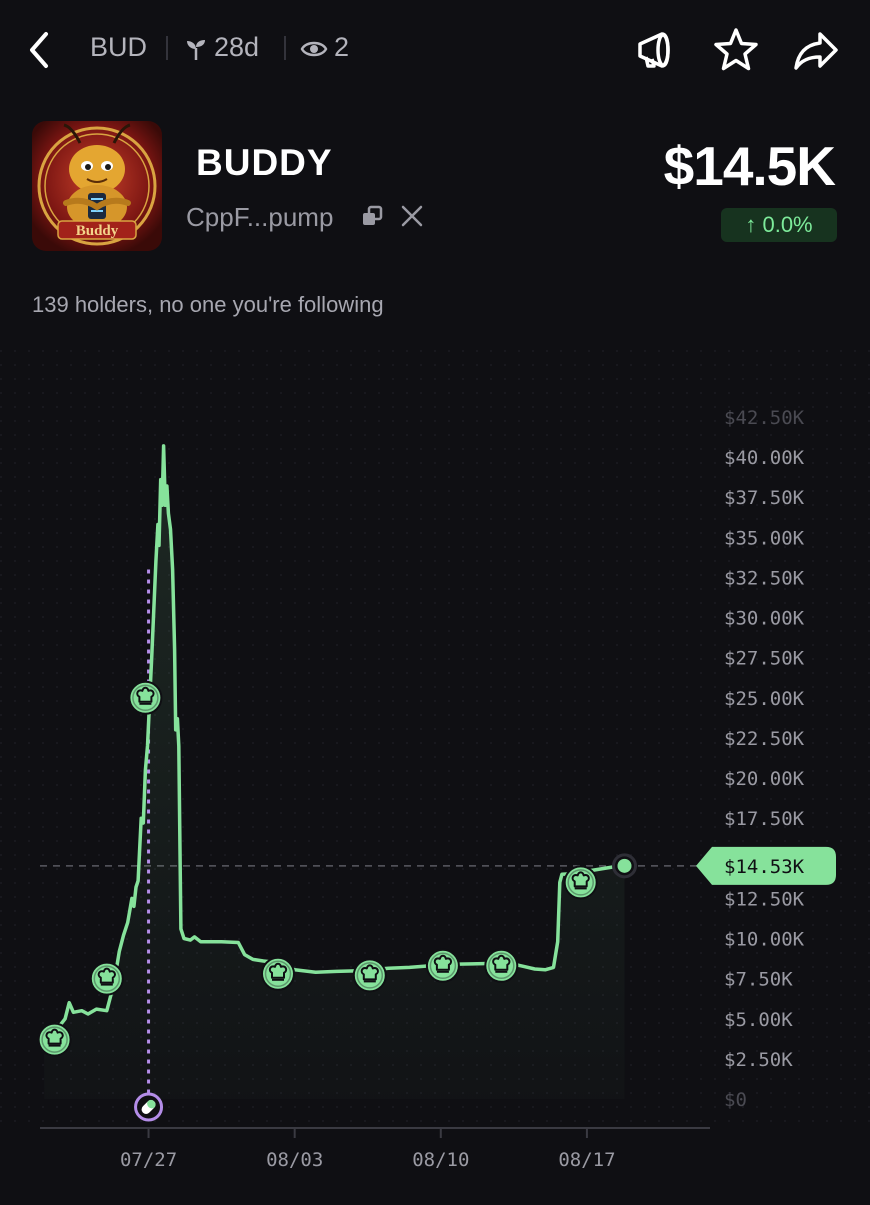 This screenshot has width=870, height=1205. What do you see at coordinates (260, 217) in the screenshot?
I see `contract-address: CppF...pump` at bounding box center [260, 217].